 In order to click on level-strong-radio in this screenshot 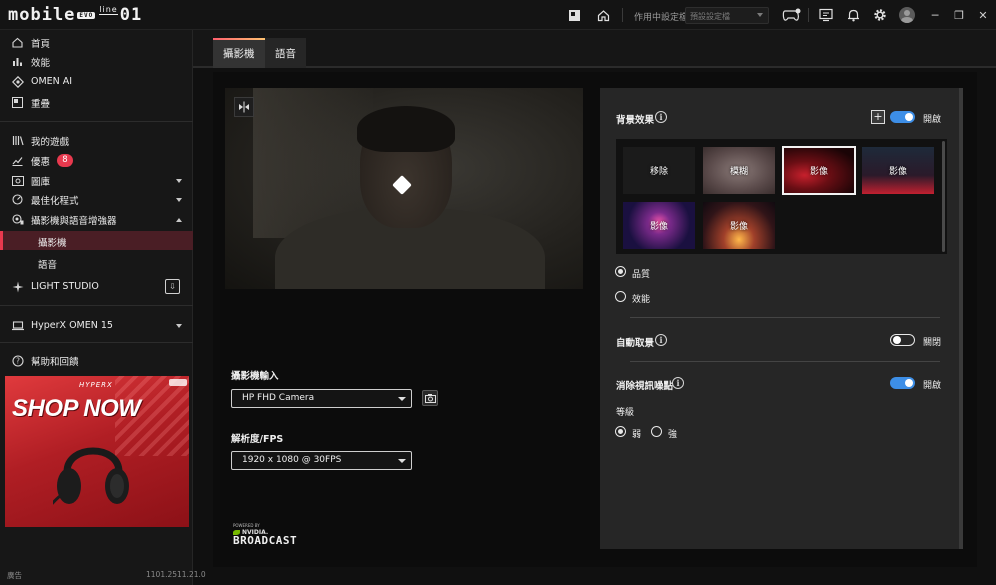, I will do `click(656, 431)`.